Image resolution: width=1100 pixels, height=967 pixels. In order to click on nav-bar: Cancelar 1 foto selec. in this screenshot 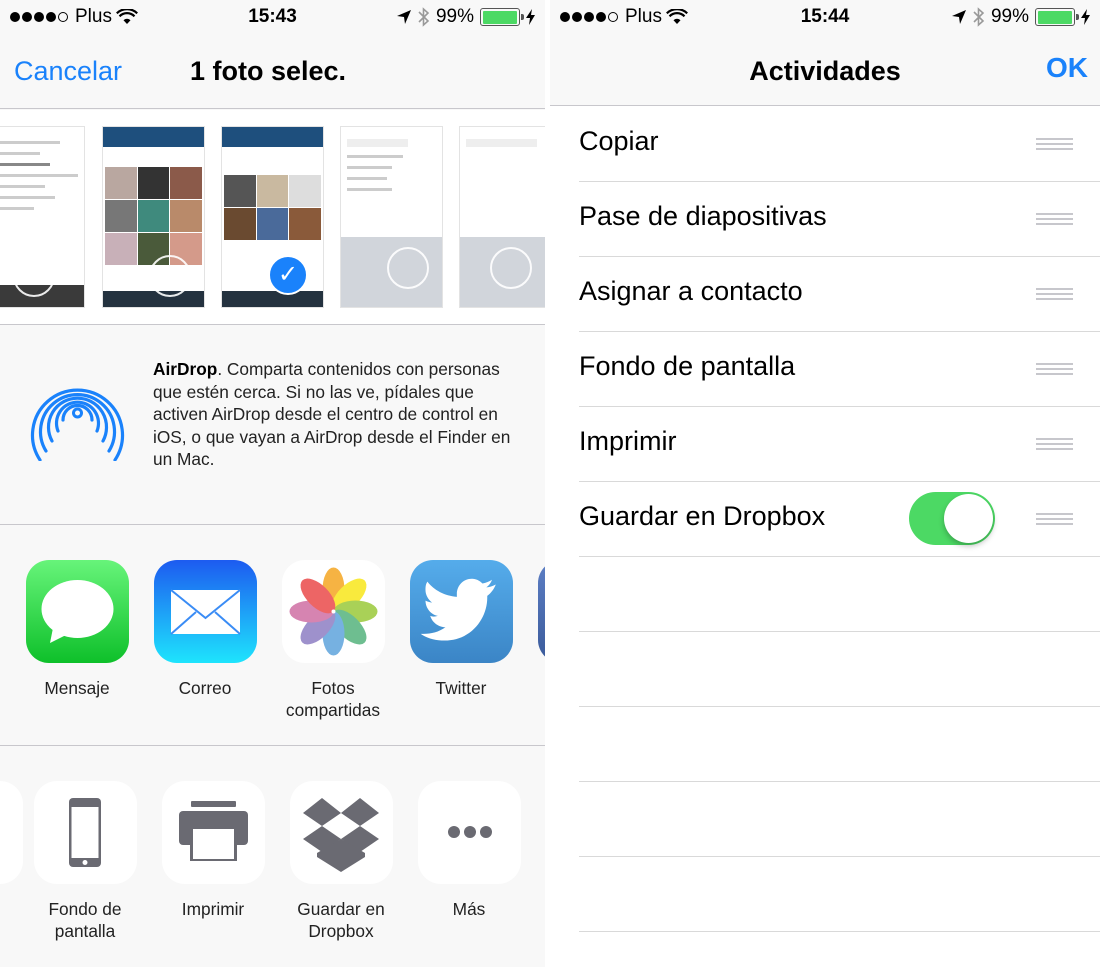, I will do `click(272, 71)`.